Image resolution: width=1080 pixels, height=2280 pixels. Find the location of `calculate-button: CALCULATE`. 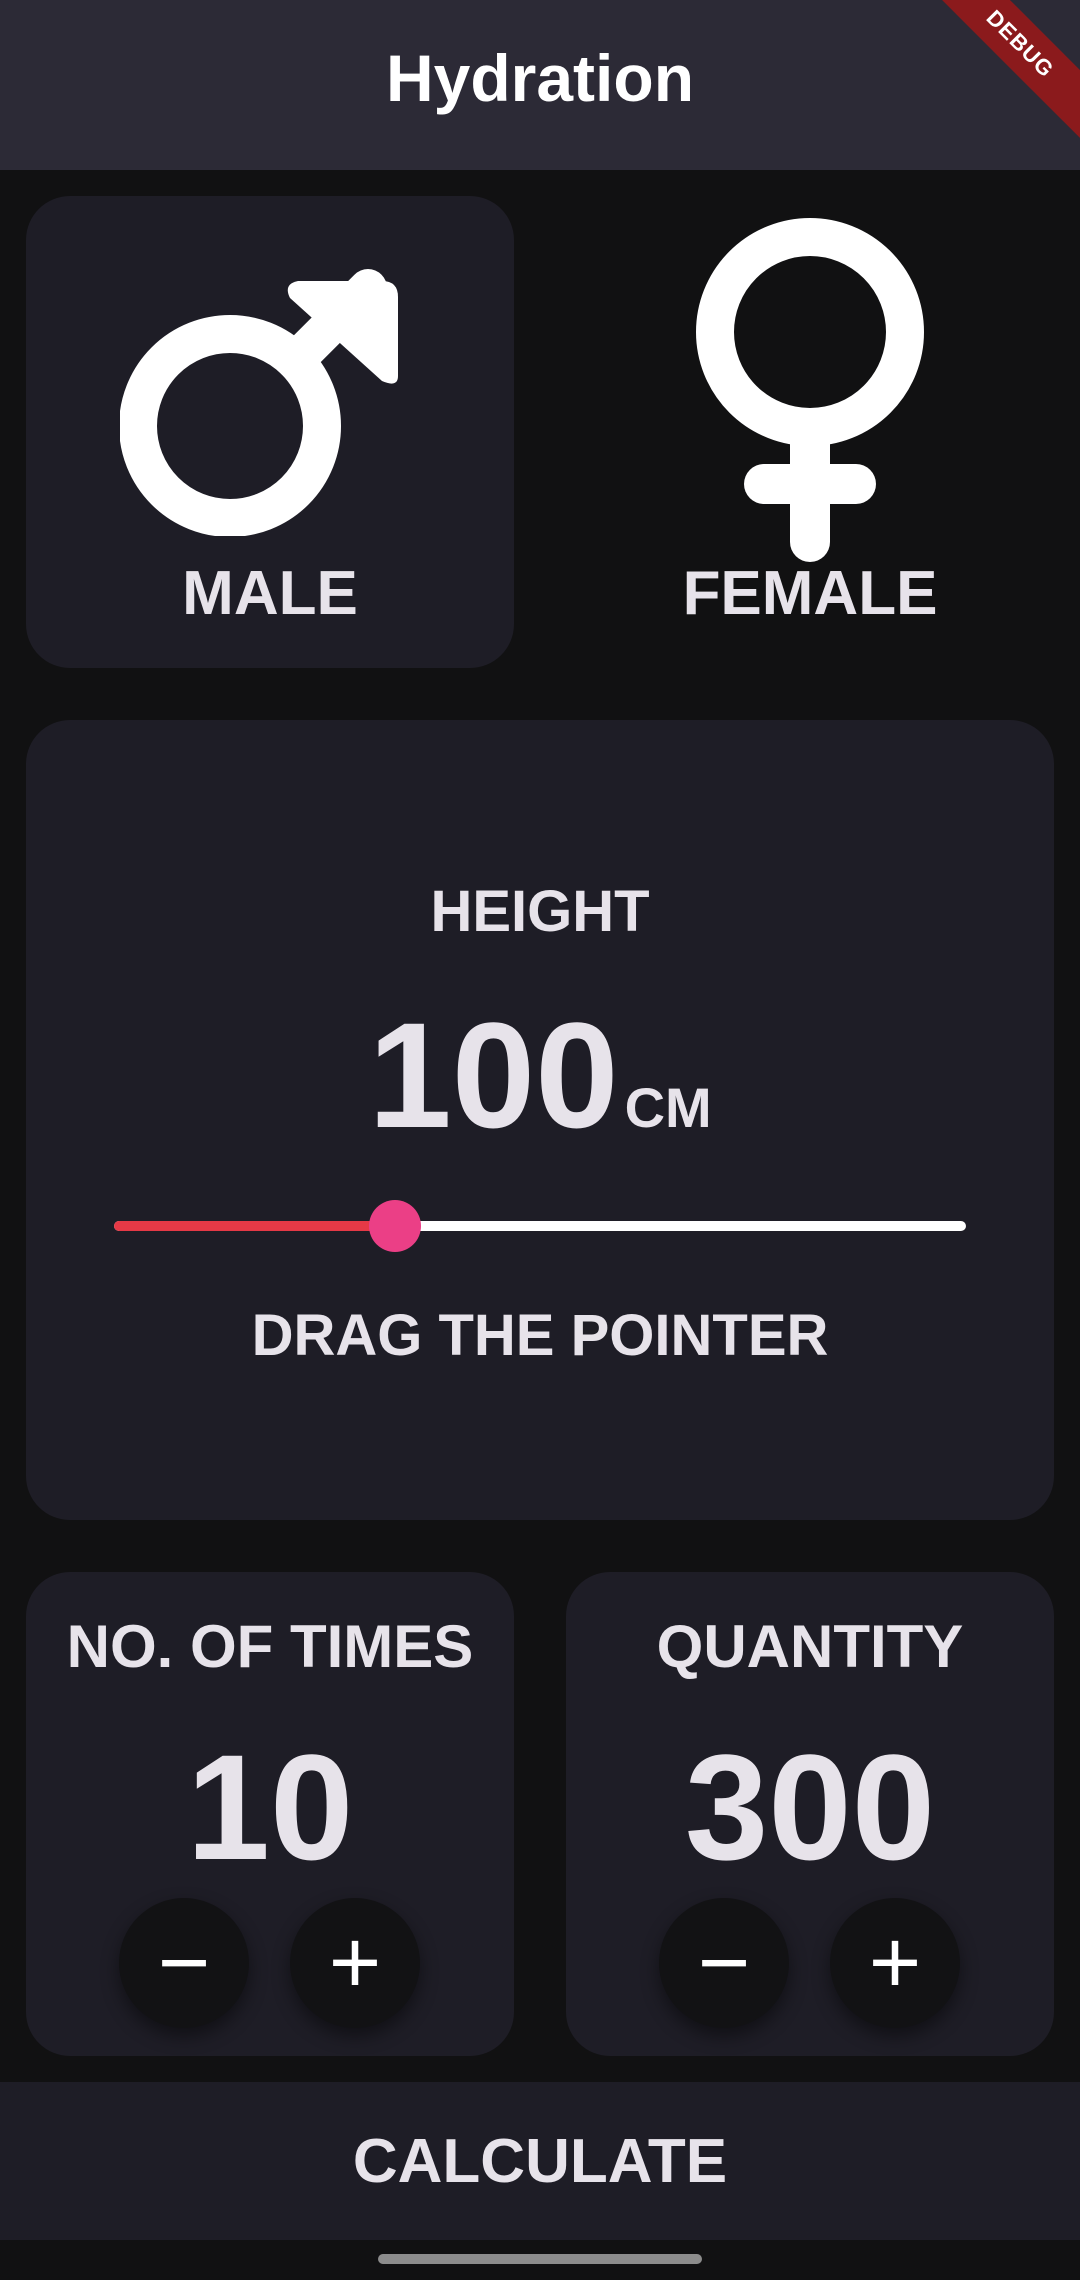

calculate-button: CALCULATE is located at coordinates (540, 2161).